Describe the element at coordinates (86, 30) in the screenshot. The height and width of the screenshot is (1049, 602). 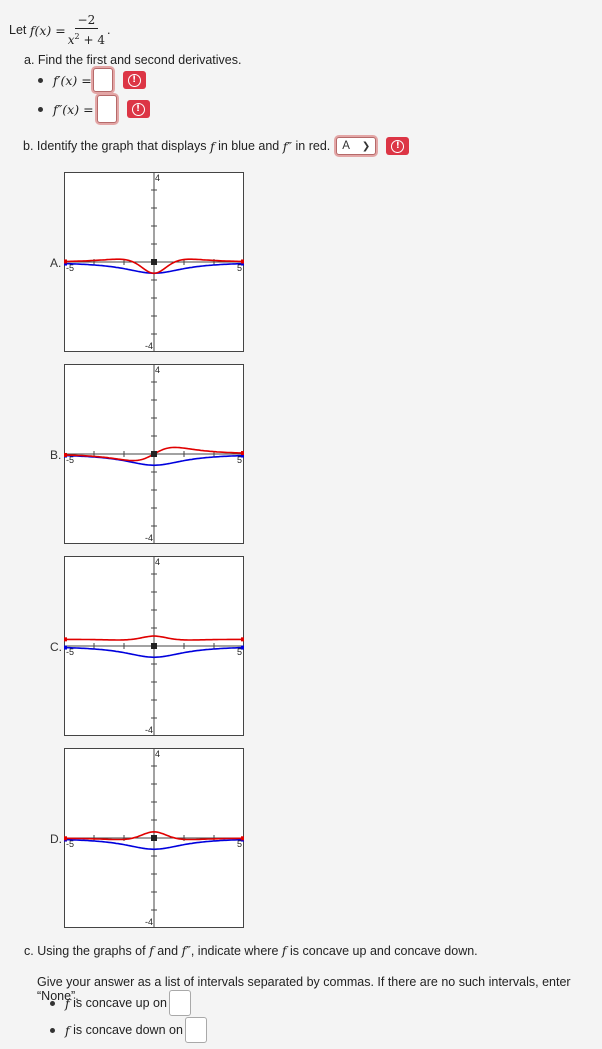
I see `function-fraction: −2 x2 + 4` at that location.